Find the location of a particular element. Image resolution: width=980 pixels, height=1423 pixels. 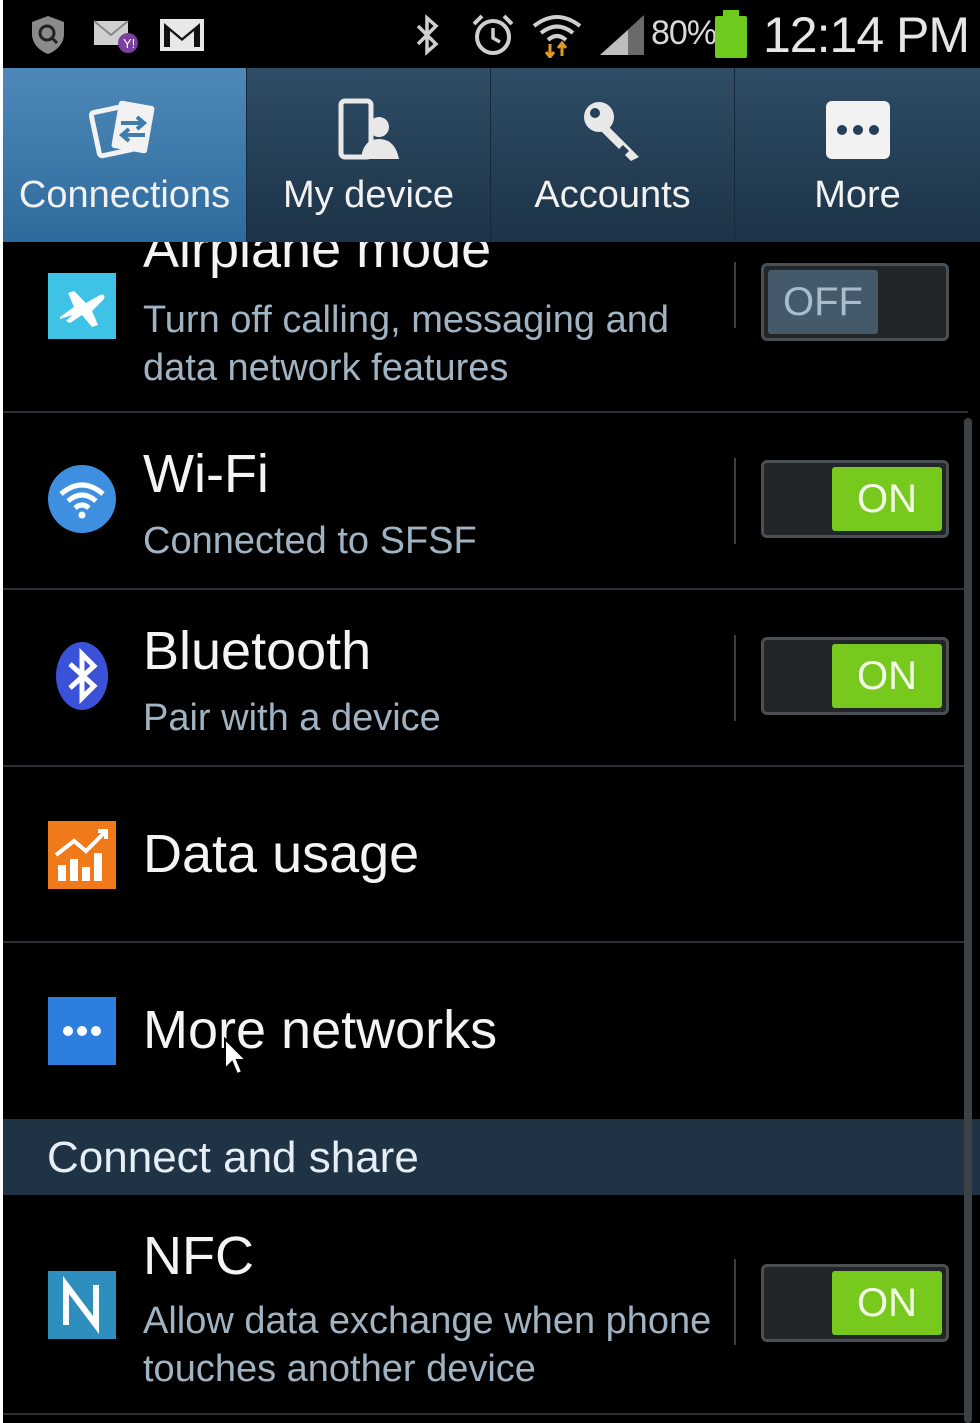

battery-icon is located at coordinates (731, 37).